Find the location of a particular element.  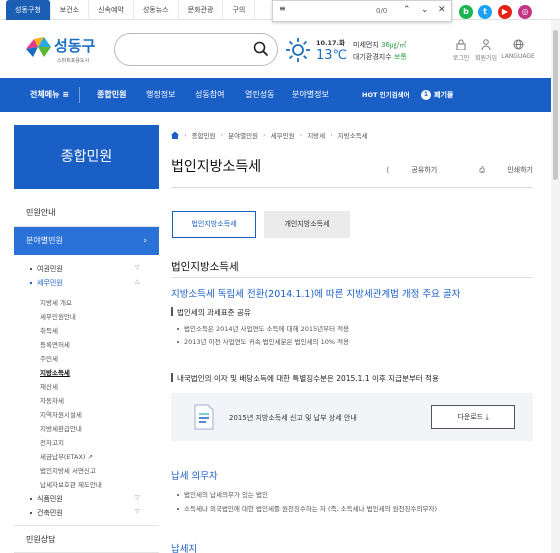

sidebar-link: 지방세환급안내 is located at coordinates (61, 428).